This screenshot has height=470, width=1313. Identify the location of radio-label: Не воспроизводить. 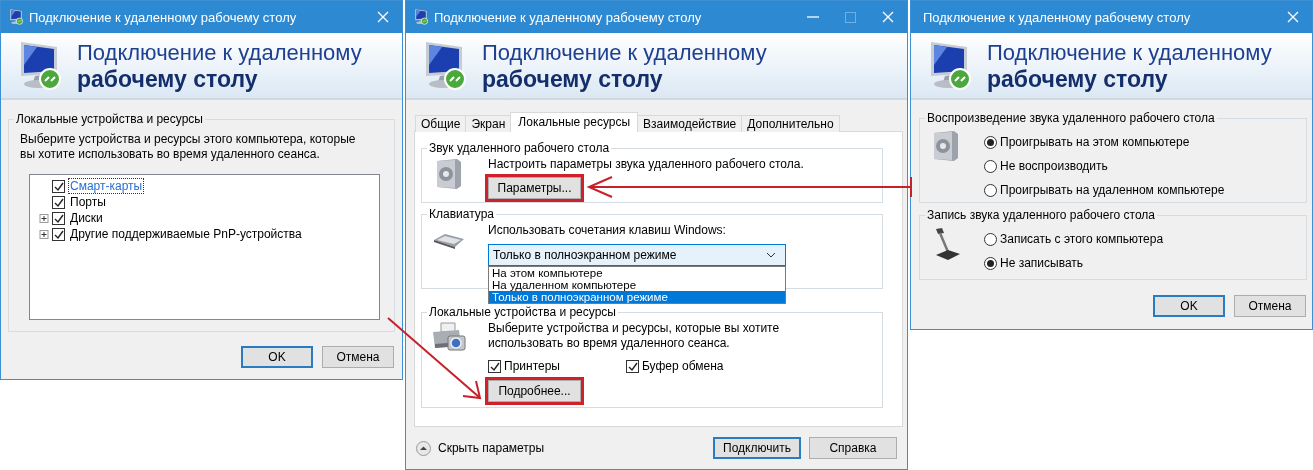
(1054, 166).